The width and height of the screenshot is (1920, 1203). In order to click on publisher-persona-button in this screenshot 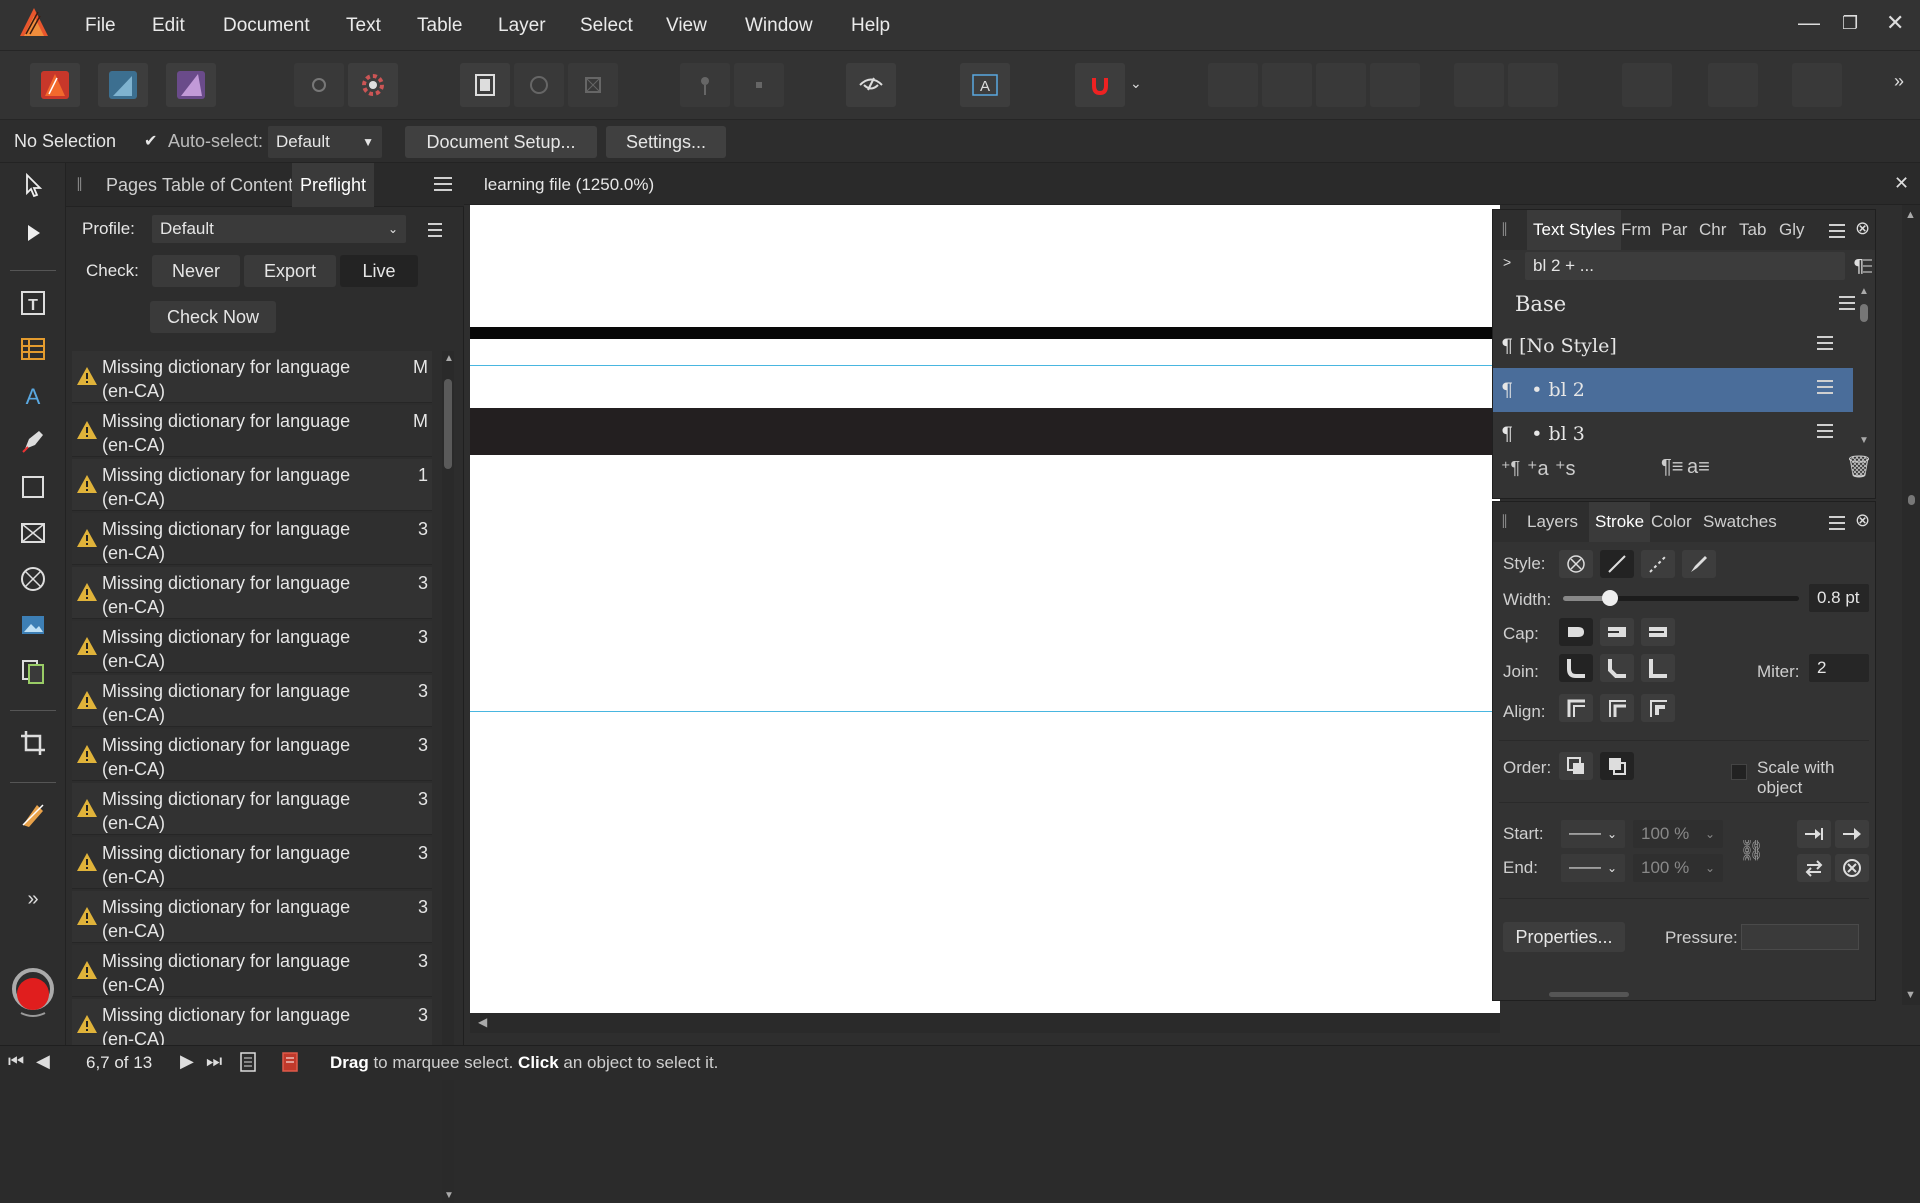, I will do `click(55, 85)`.